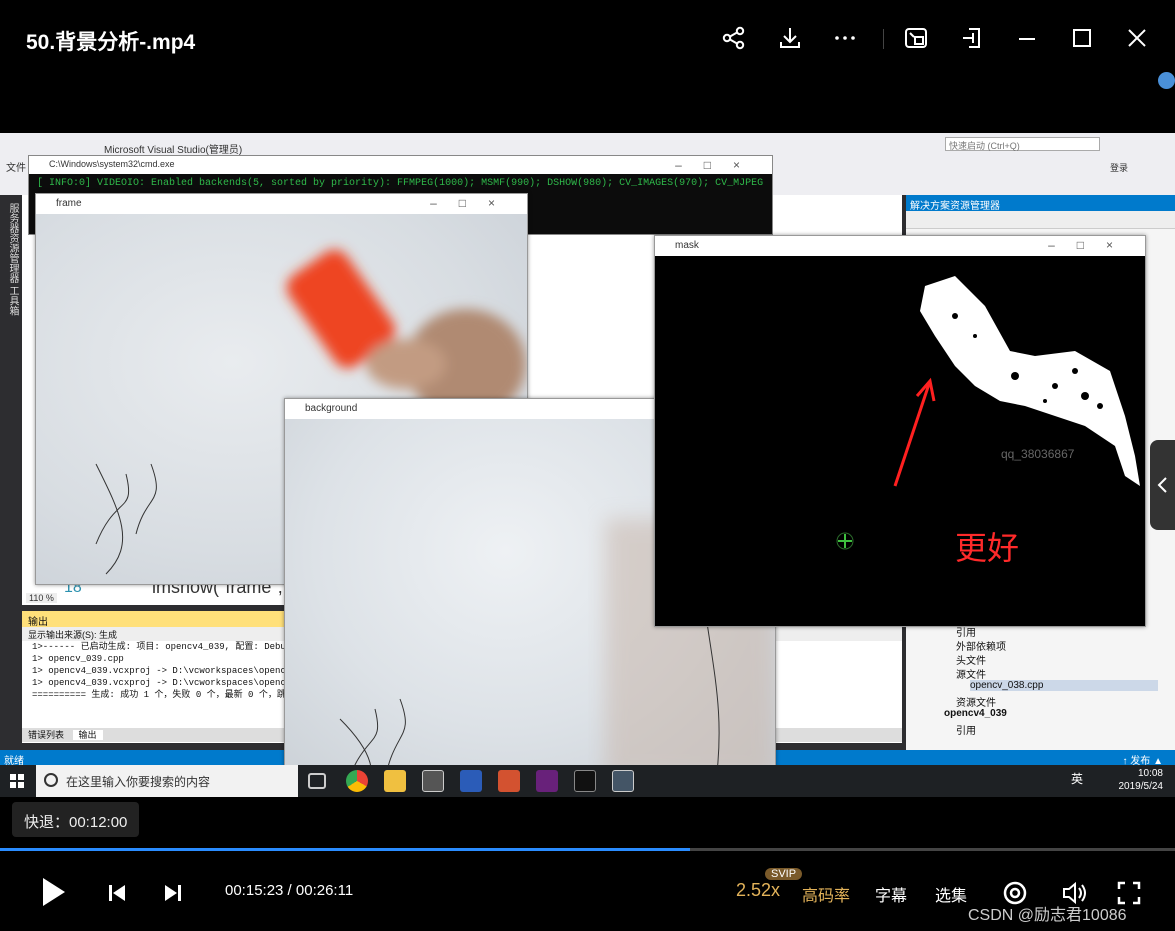  What do you see at coordinates (471, 781) in the screenshot?
I see `app-icon` at bounding box center [471, 781].